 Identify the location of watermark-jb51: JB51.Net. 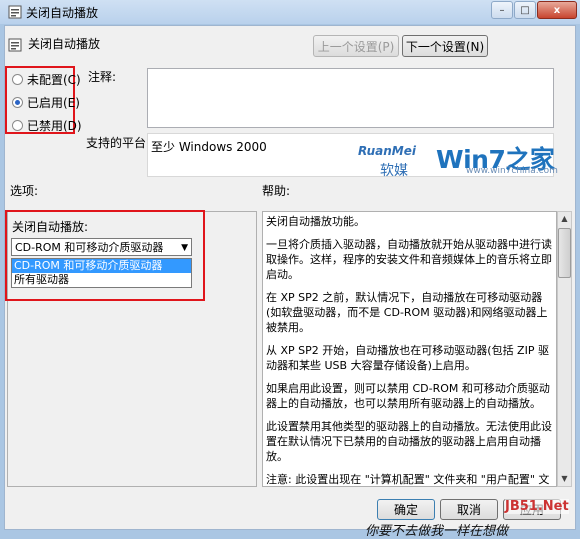
(537, 506).